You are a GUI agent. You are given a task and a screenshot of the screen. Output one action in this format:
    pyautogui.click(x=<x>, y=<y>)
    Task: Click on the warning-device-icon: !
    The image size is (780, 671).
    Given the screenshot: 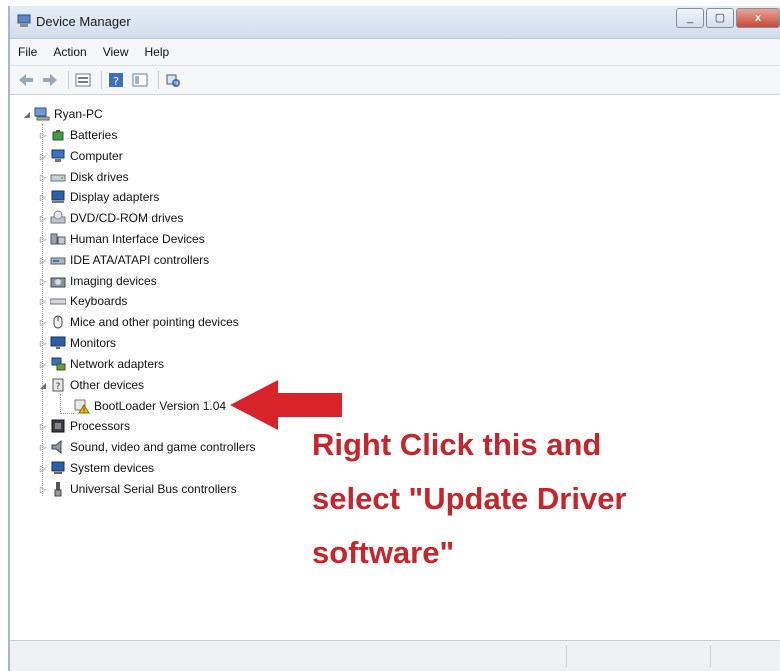 What is the action you would take?
    pyautogui.click(x=82, y=406)
    